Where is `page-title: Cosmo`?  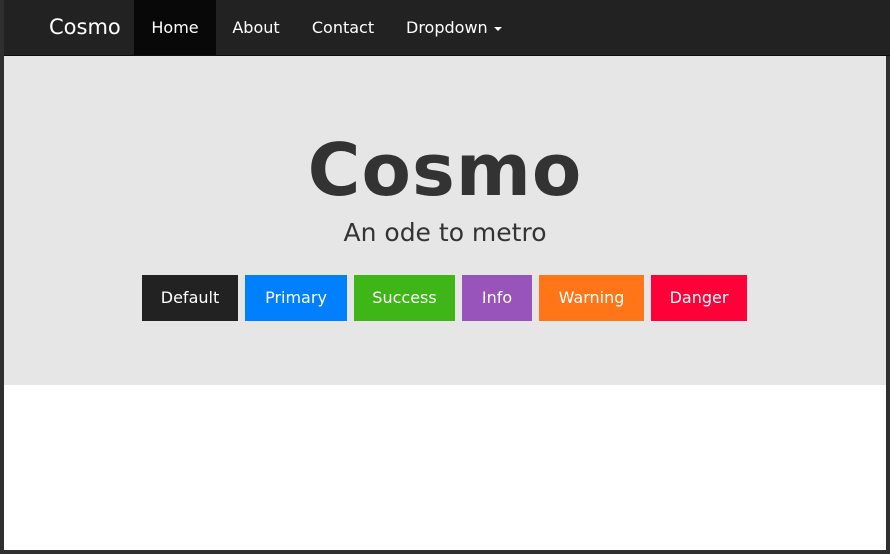 page-title: Cosmo is located at coordinates (445, 170).